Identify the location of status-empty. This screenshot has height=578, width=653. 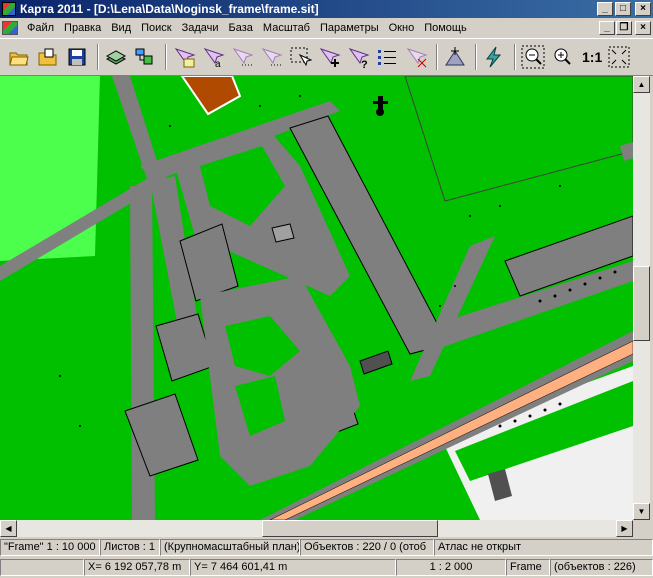
(42, 567).